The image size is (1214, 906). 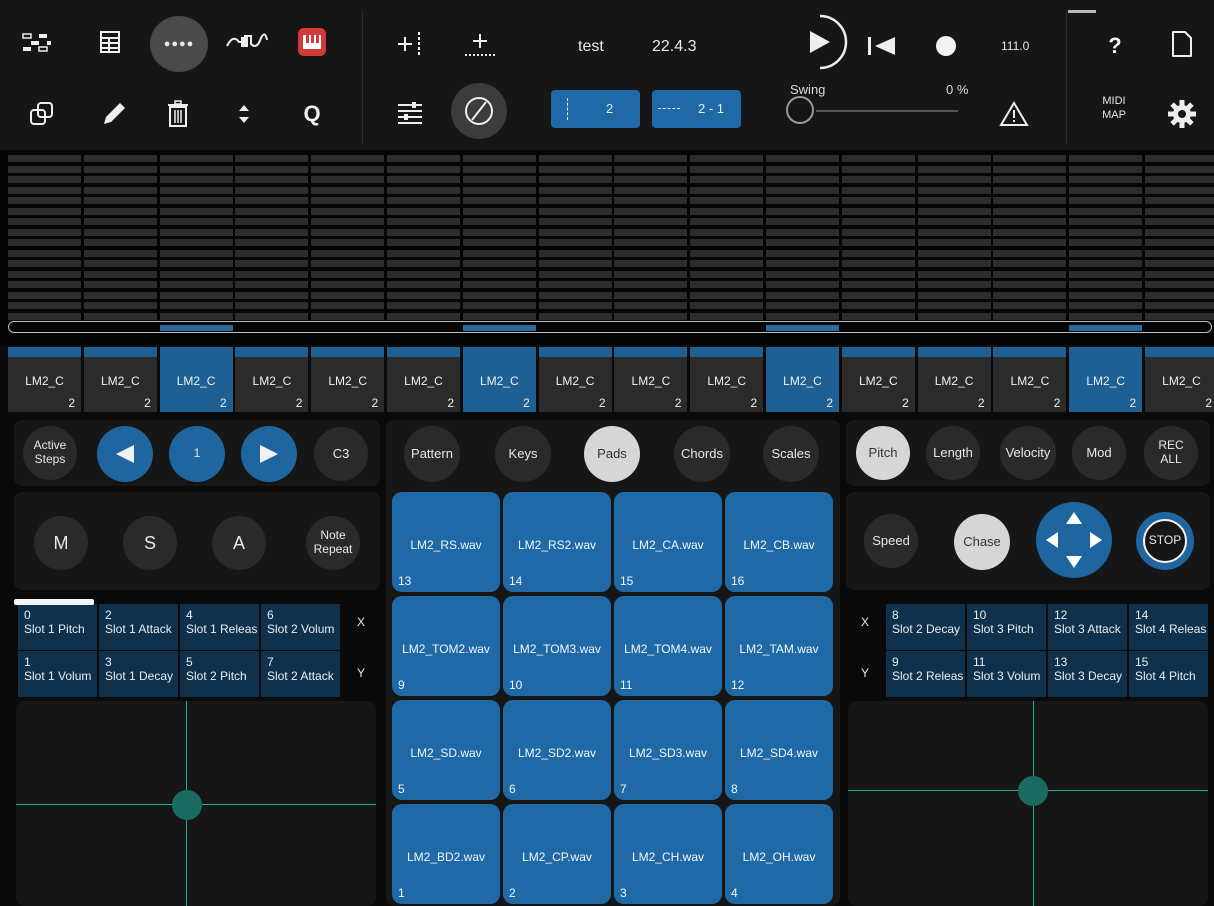 I want to click on help-button: ?, so click(x=1115, y=46).